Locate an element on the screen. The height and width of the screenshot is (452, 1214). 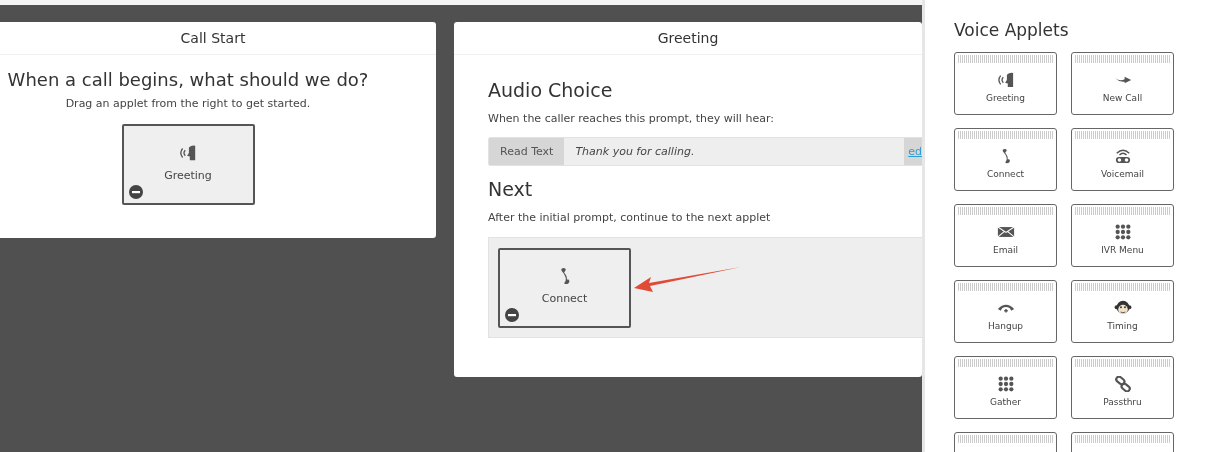
section-heading: Next is located at coordinates (511, 190).